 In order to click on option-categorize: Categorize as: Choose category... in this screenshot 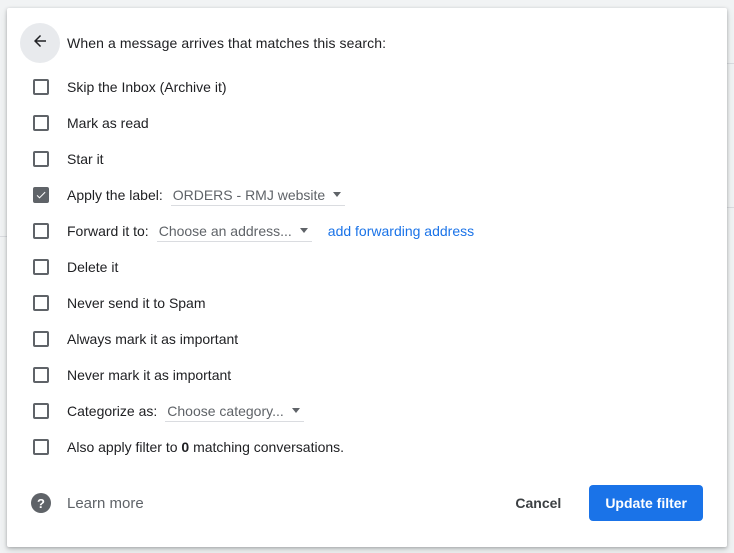, I will do `click(373, 411)`.